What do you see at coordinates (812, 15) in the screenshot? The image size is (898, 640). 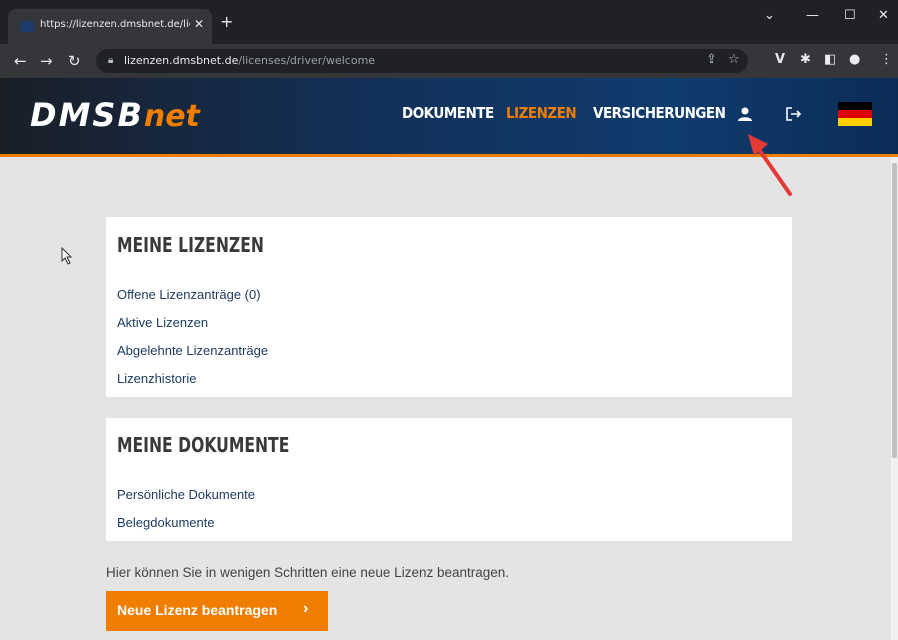 I see `minimize-icon: —` at bounding box center [812, 15].